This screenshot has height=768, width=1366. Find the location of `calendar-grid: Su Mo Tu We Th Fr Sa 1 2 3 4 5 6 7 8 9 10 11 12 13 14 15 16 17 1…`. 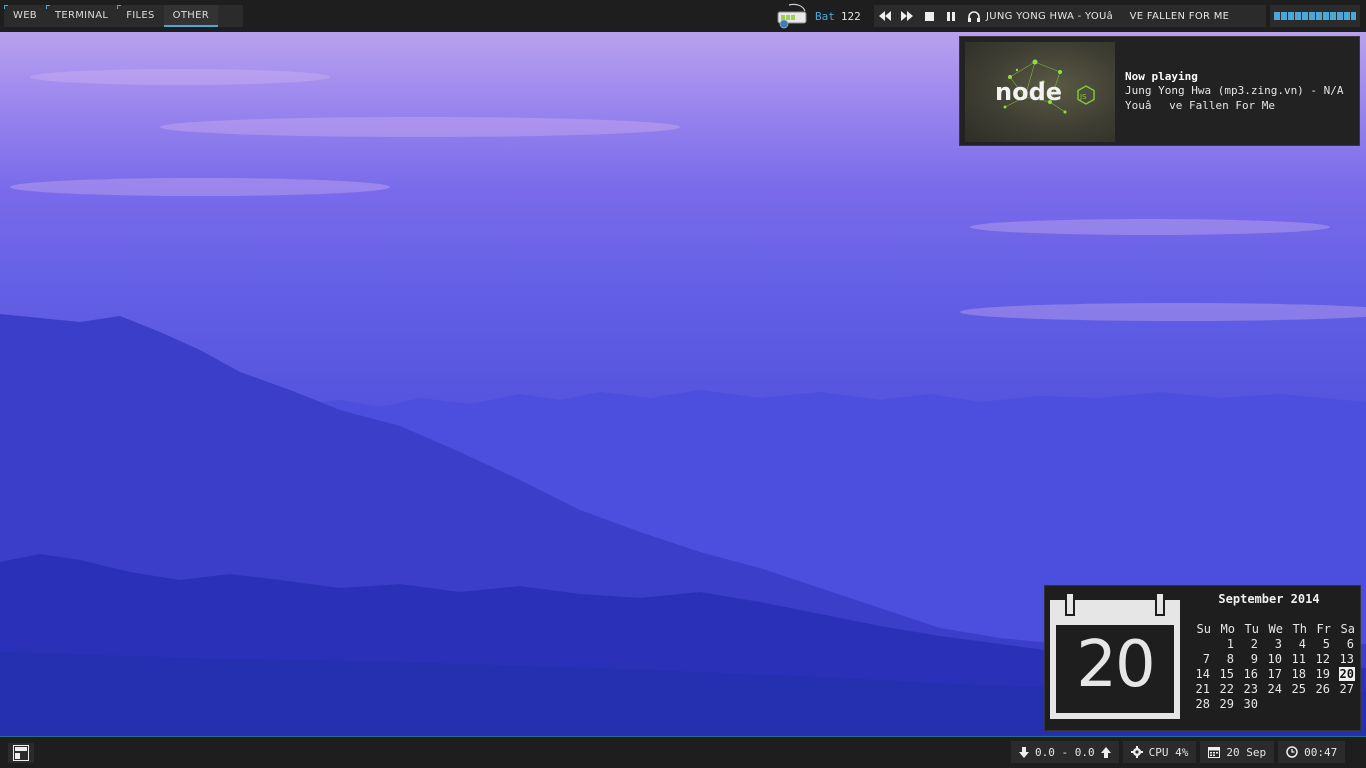

calendar-grid: Su Mo Tu We Th Fr Sa 1 2 3 4 5 6 7 8 9 10 11 12 13 14 15 16 17 1… is located at coordinates (1271, 667).